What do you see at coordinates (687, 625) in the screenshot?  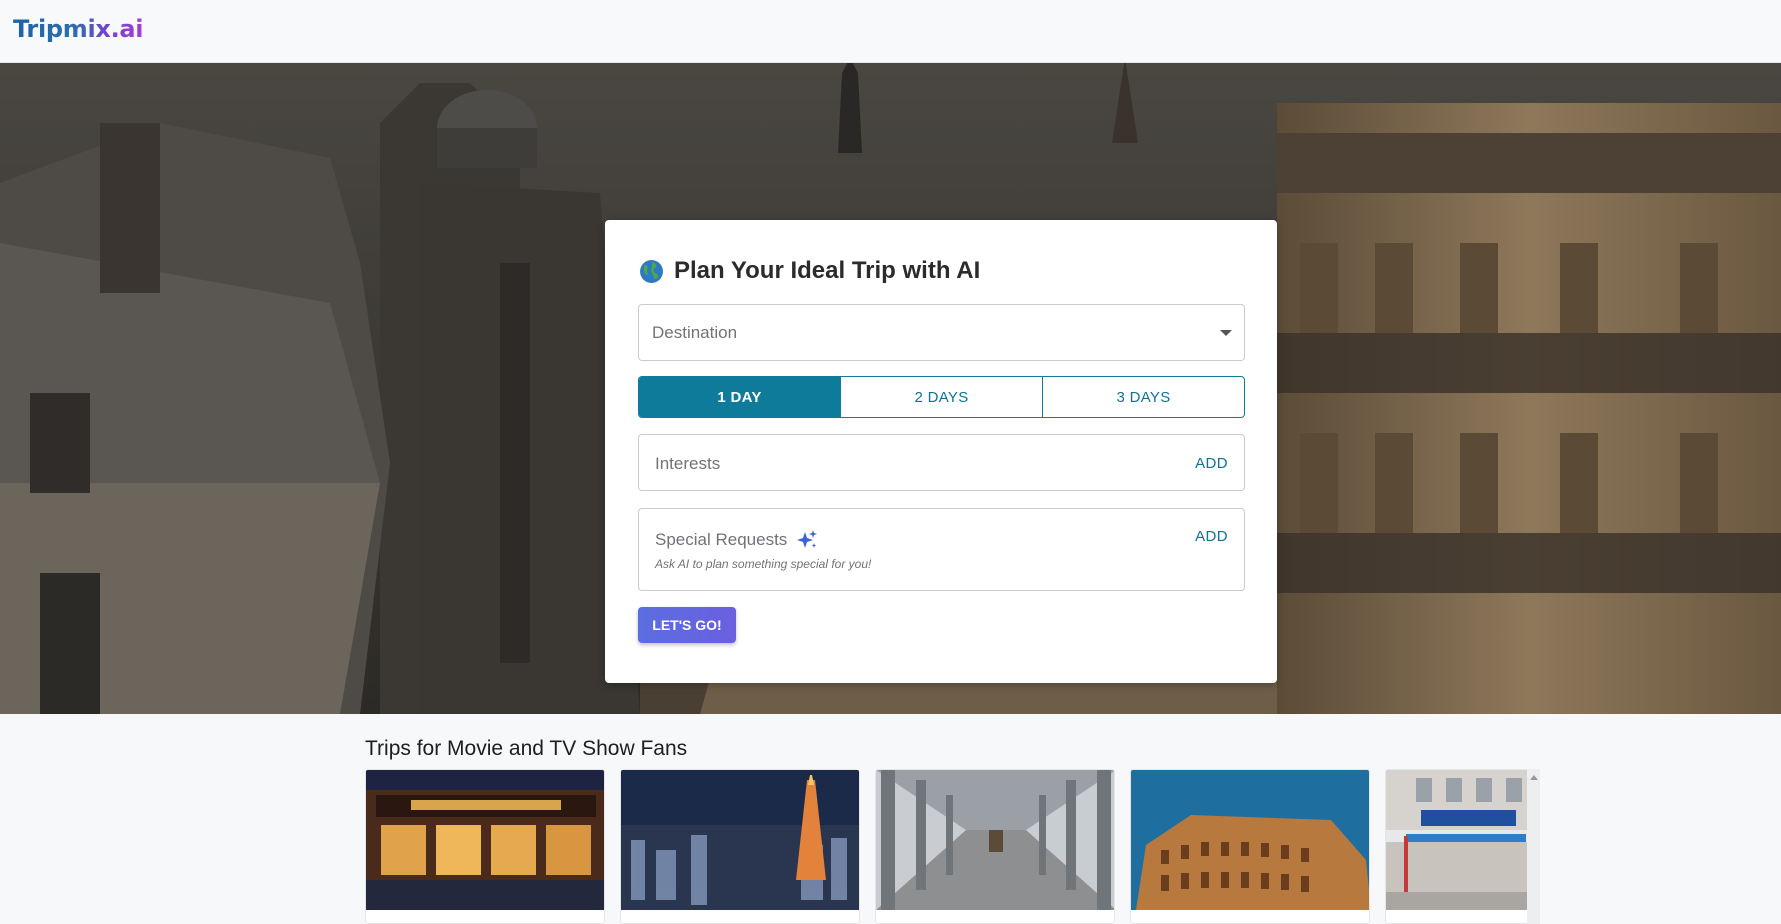 I see `lets-go-button: LET'S GO!` at bounding box center [687, 625].